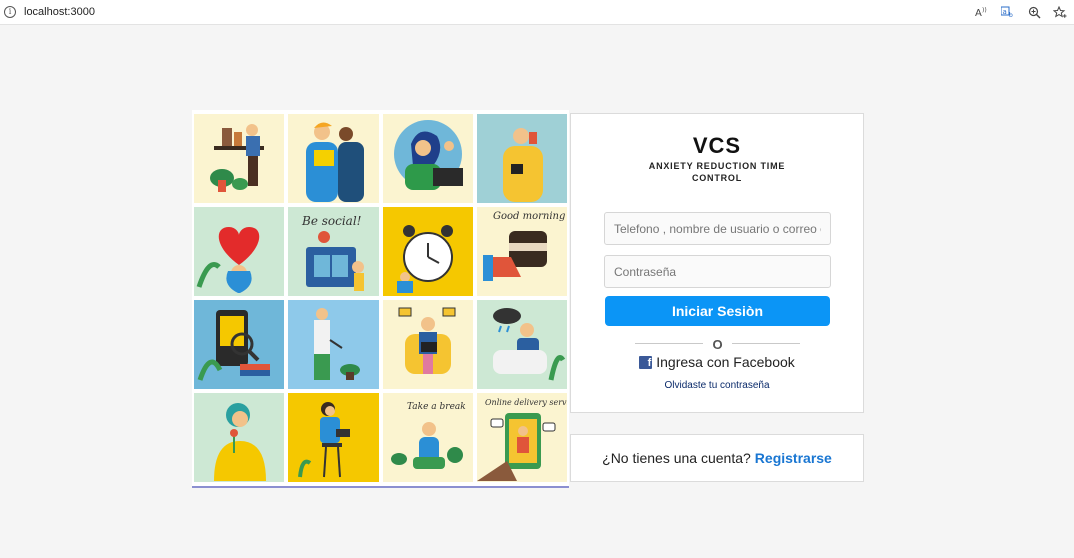  What do you see at coordinates (333, 344) in the screenshot?
I see `illustration-watering-plant` at bounding box center [333, 344].